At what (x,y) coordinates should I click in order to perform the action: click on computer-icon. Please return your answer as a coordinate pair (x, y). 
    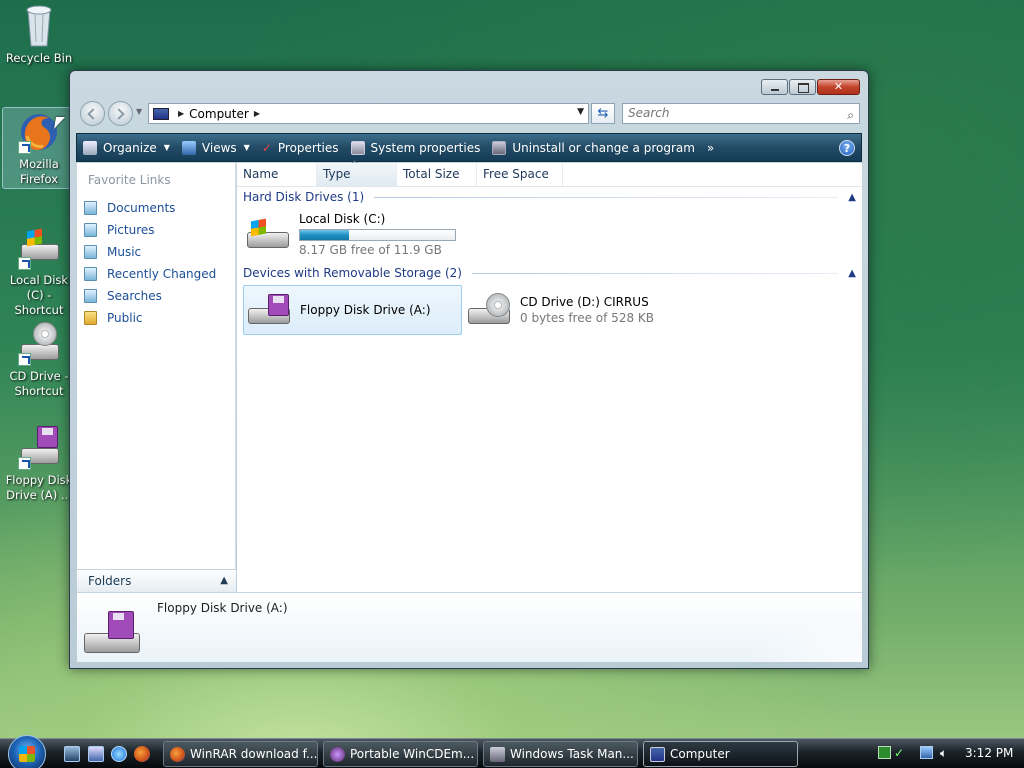
    Looking at the image, I should click on (657, 754).